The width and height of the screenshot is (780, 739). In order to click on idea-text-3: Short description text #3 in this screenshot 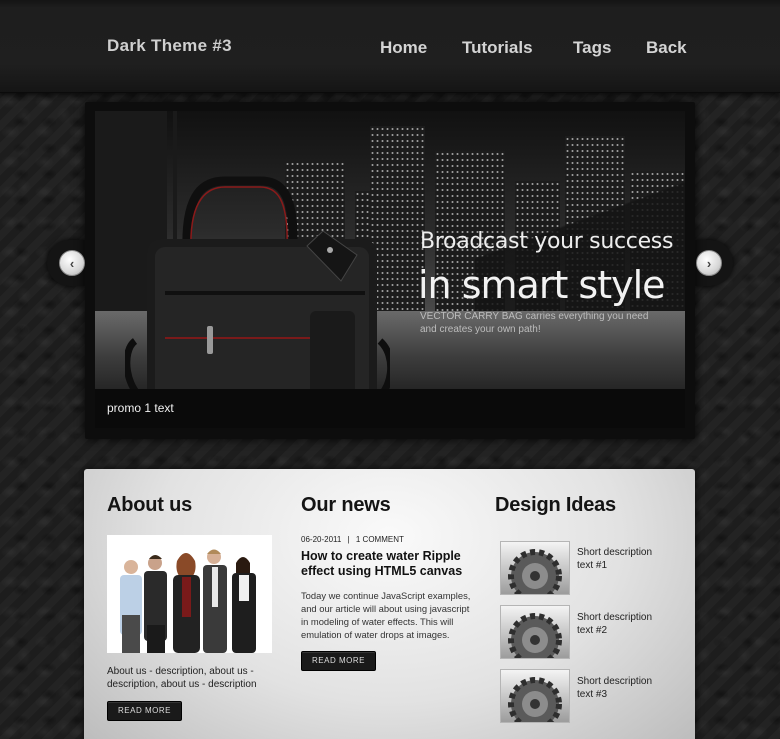, I will do `click(615, 688)`.